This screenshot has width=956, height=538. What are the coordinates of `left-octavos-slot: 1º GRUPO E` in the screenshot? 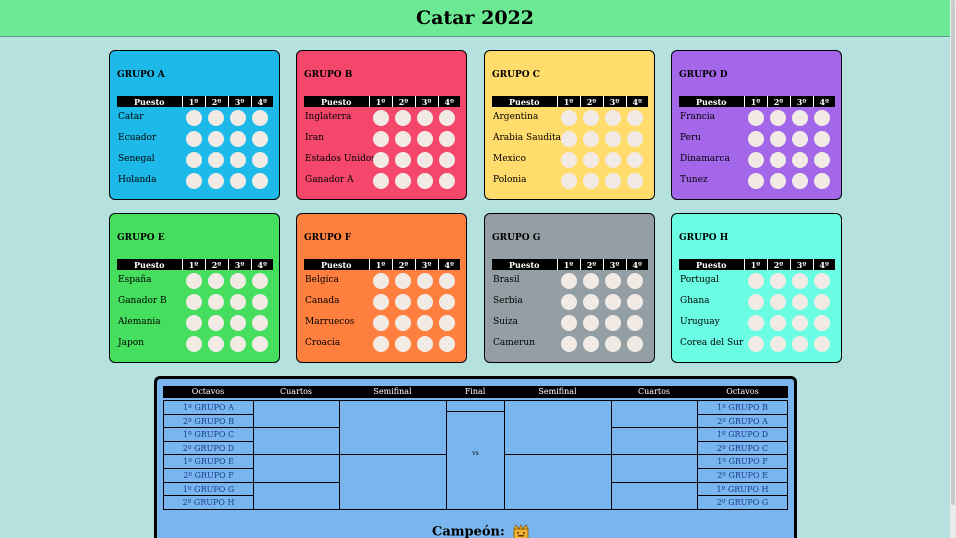 It's located at (208, 461).